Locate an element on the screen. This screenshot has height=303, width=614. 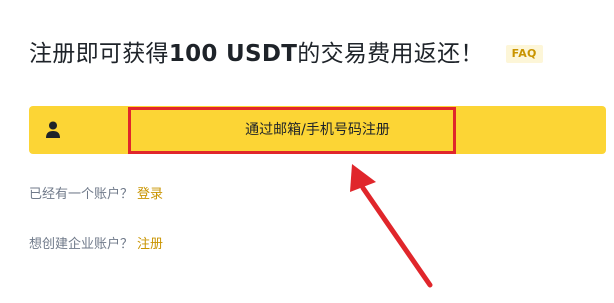
headline-prefix: 注册即可获得 is located at coordinates (99, 54).